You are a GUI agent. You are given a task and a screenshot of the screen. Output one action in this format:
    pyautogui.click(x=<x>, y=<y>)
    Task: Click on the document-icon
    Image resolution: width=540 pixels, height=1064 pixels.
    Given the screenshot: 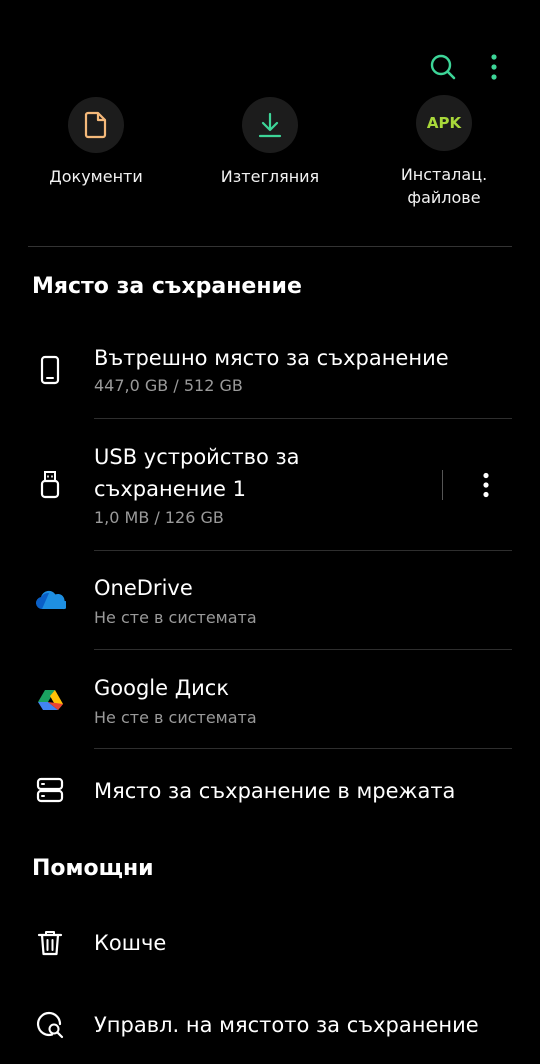 What is the action you would take?
    pyautogui.click(x=95, y=125)
    